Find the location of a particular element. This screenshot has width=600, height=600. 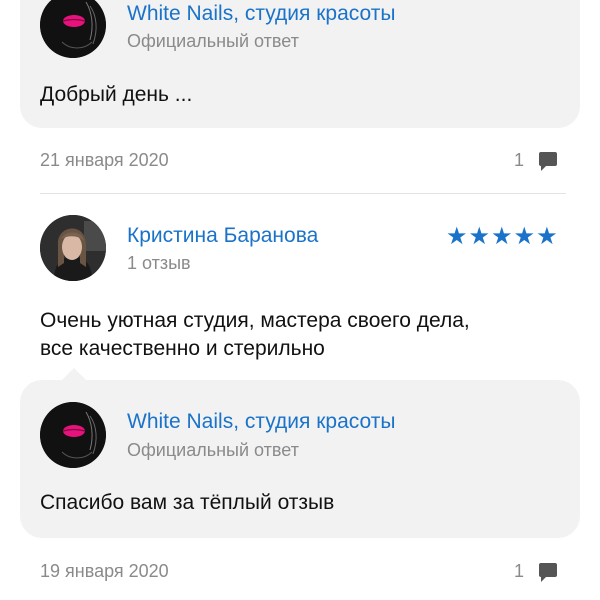

user-avatar is located at coordinates (73, 248).